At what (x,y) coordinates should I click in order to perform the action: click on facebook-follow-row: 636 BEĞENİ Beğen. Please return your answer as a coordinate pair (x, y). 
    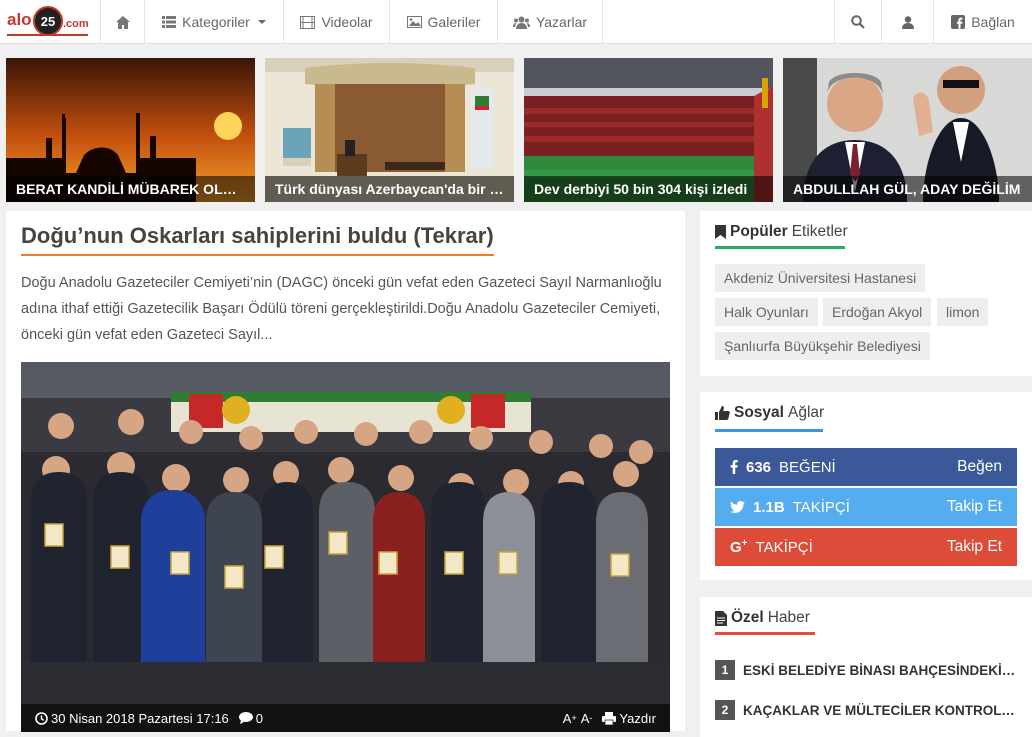
    Looking at the image, I should click on (866, 467).